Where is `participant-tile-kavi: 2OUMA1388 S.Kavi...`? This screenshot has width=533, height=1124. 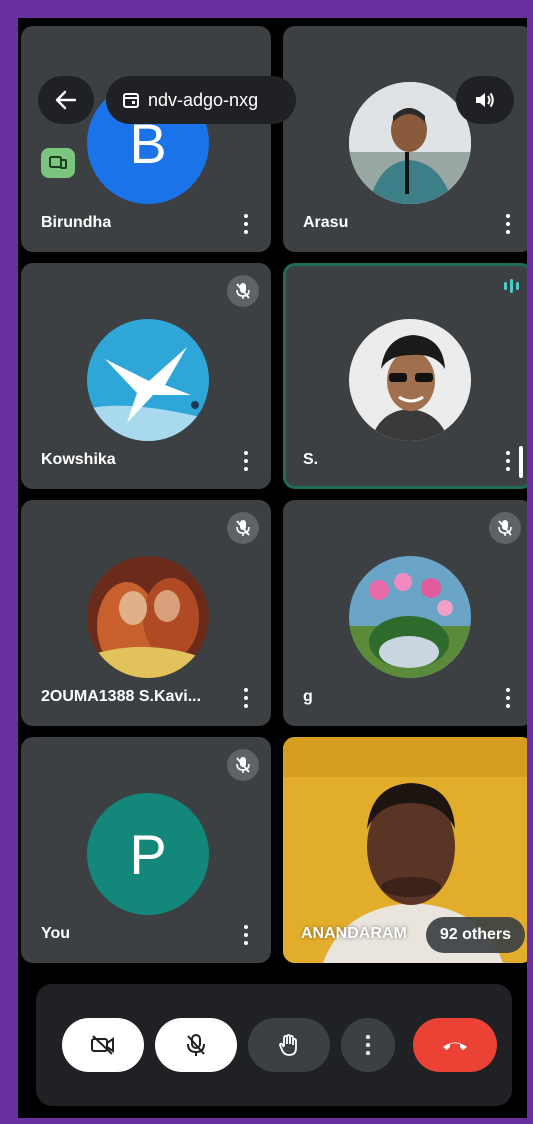 participant-tile-kavi: 2OUMA1388 S.Kavi... is located at coordinates (146, 613).